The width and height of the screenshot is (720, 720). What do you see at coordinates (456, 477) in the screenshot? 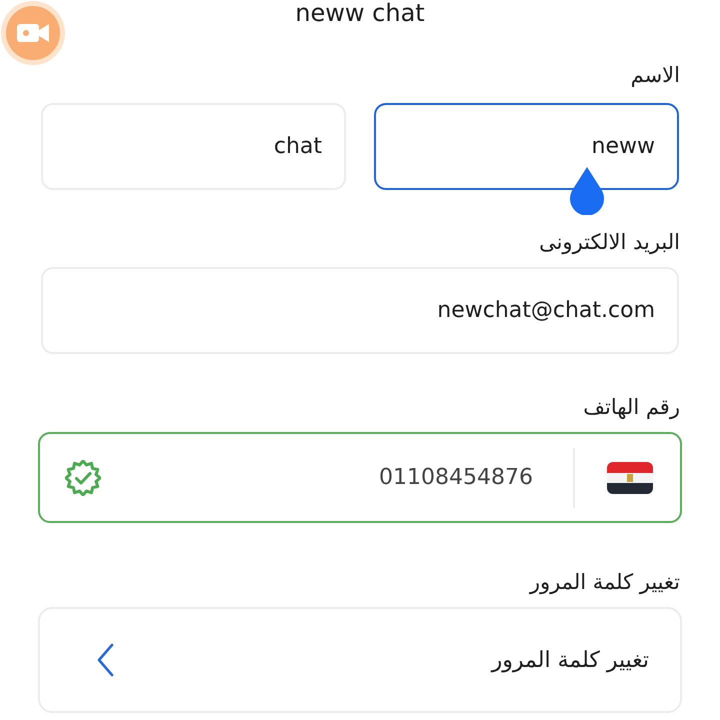
I see `phone-number: 01108454876` at bounding box center [456, 477].